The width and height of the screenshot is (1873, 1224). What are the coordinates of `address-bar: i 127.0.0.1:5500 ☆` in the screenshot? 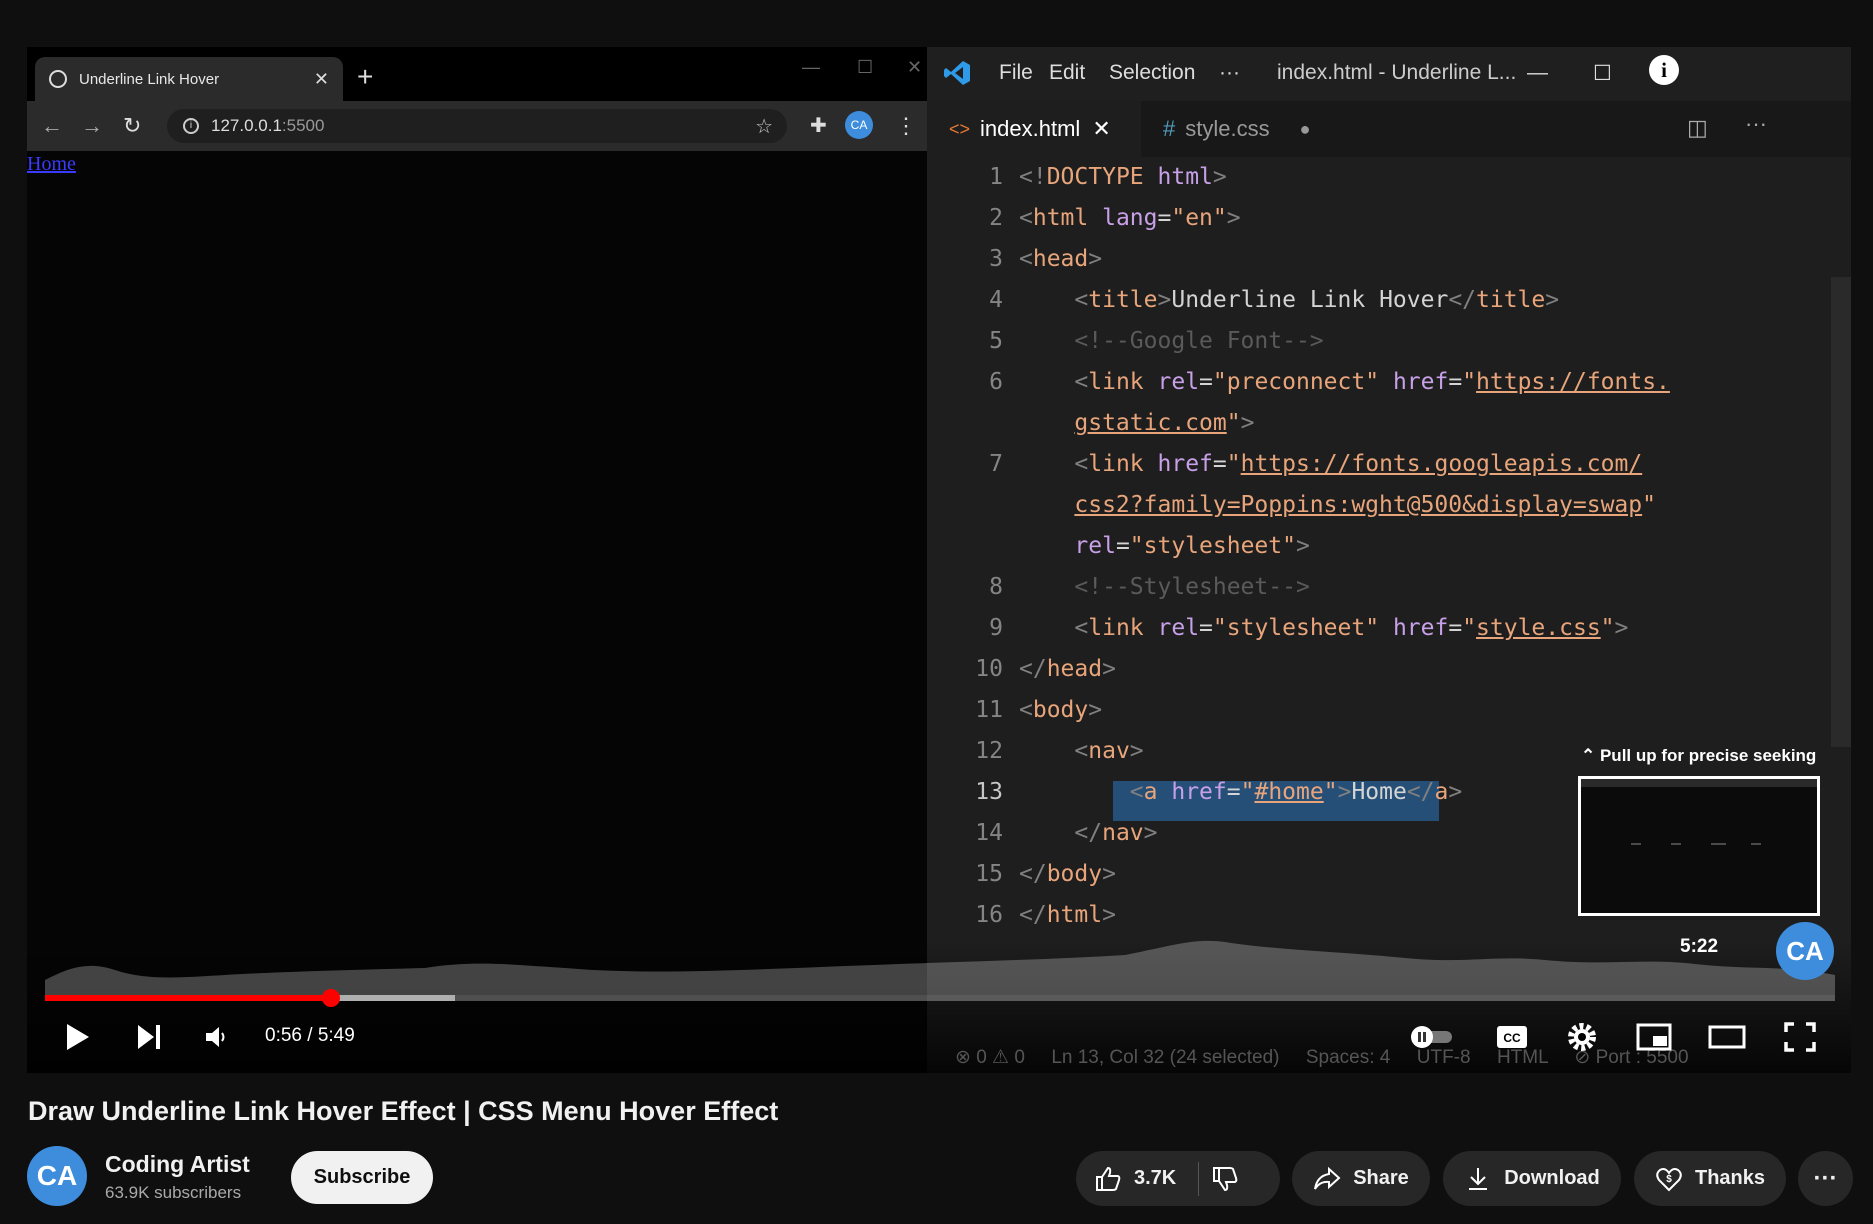 It's located at (477, 126).